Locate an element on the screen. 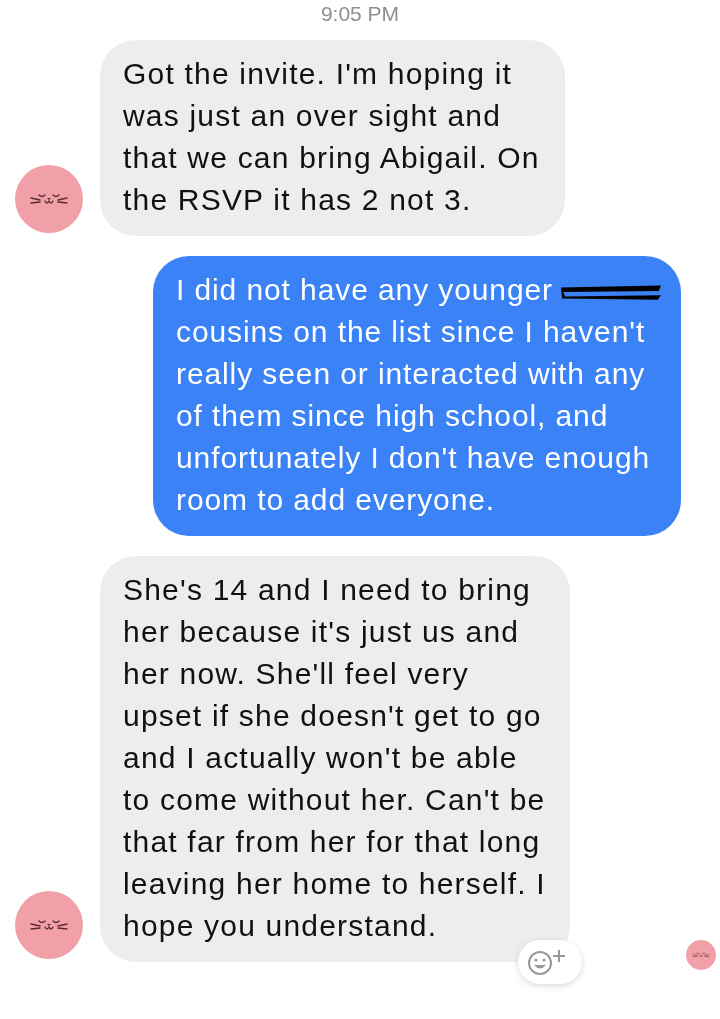 This screenshot has height=1019, width=720. add-reaction-button is located at coordinates (550, 962).